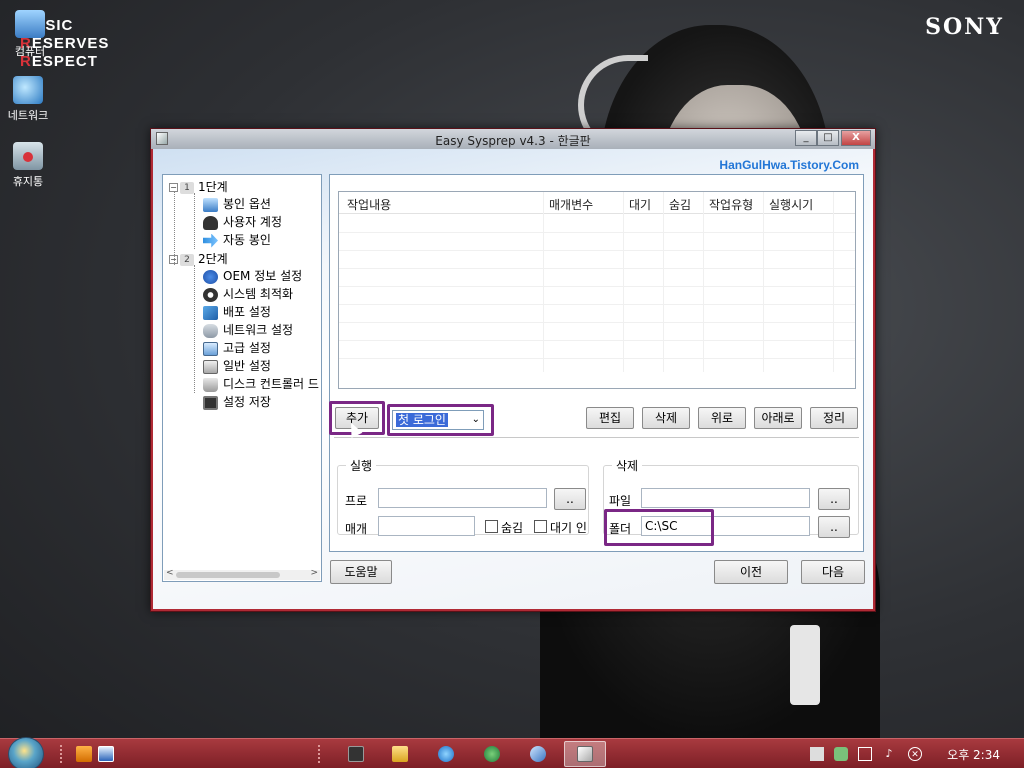 The height and width of the screenshot is (768, 1024). What do you see at coordinates (492, 754) in the screenshot?
I see `network-globe-icon` at bounding box center [492, 754].